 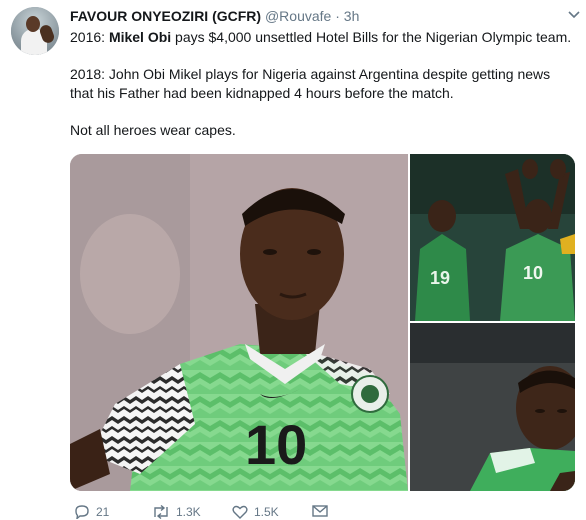 I want to click on reply-icon, so click(x=82, y=512).